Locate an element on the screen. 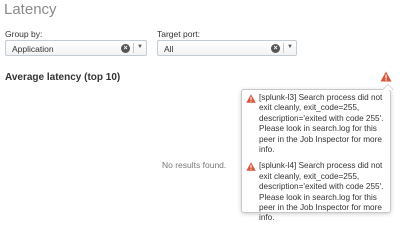  popover-arrow is located at coordinates (388, 87).